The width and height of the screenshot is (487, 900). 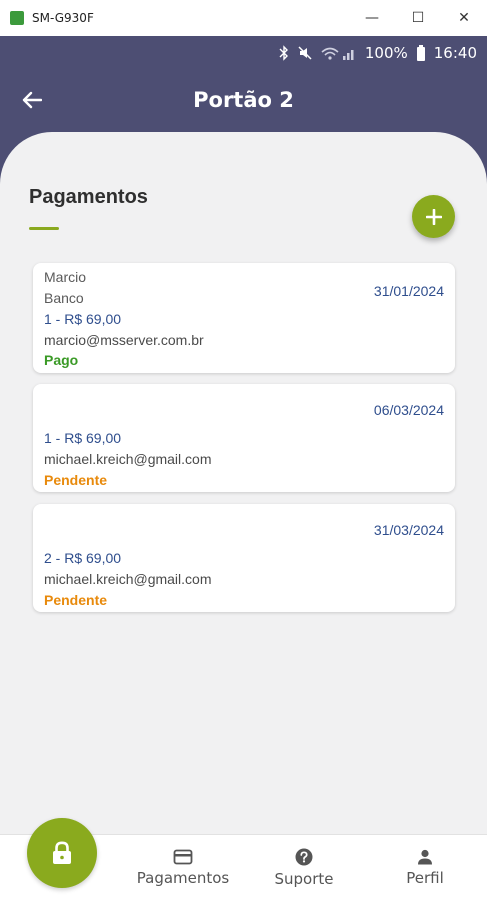 I want to click on nav-item-perfil: Perfil, so click(x=425, y=867).